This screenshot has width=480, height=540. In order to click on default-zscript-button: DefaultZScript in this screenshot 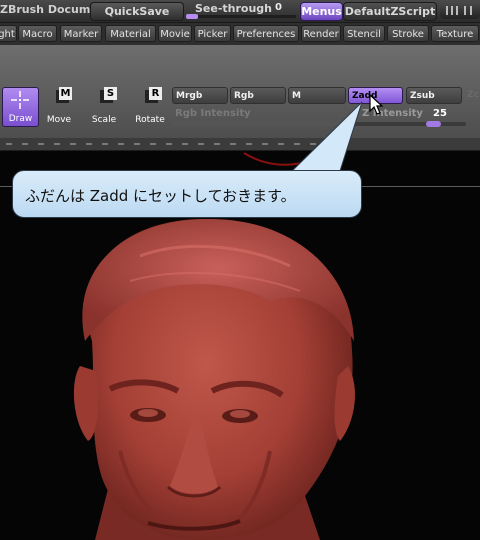, I will do `click(390, 11)`.